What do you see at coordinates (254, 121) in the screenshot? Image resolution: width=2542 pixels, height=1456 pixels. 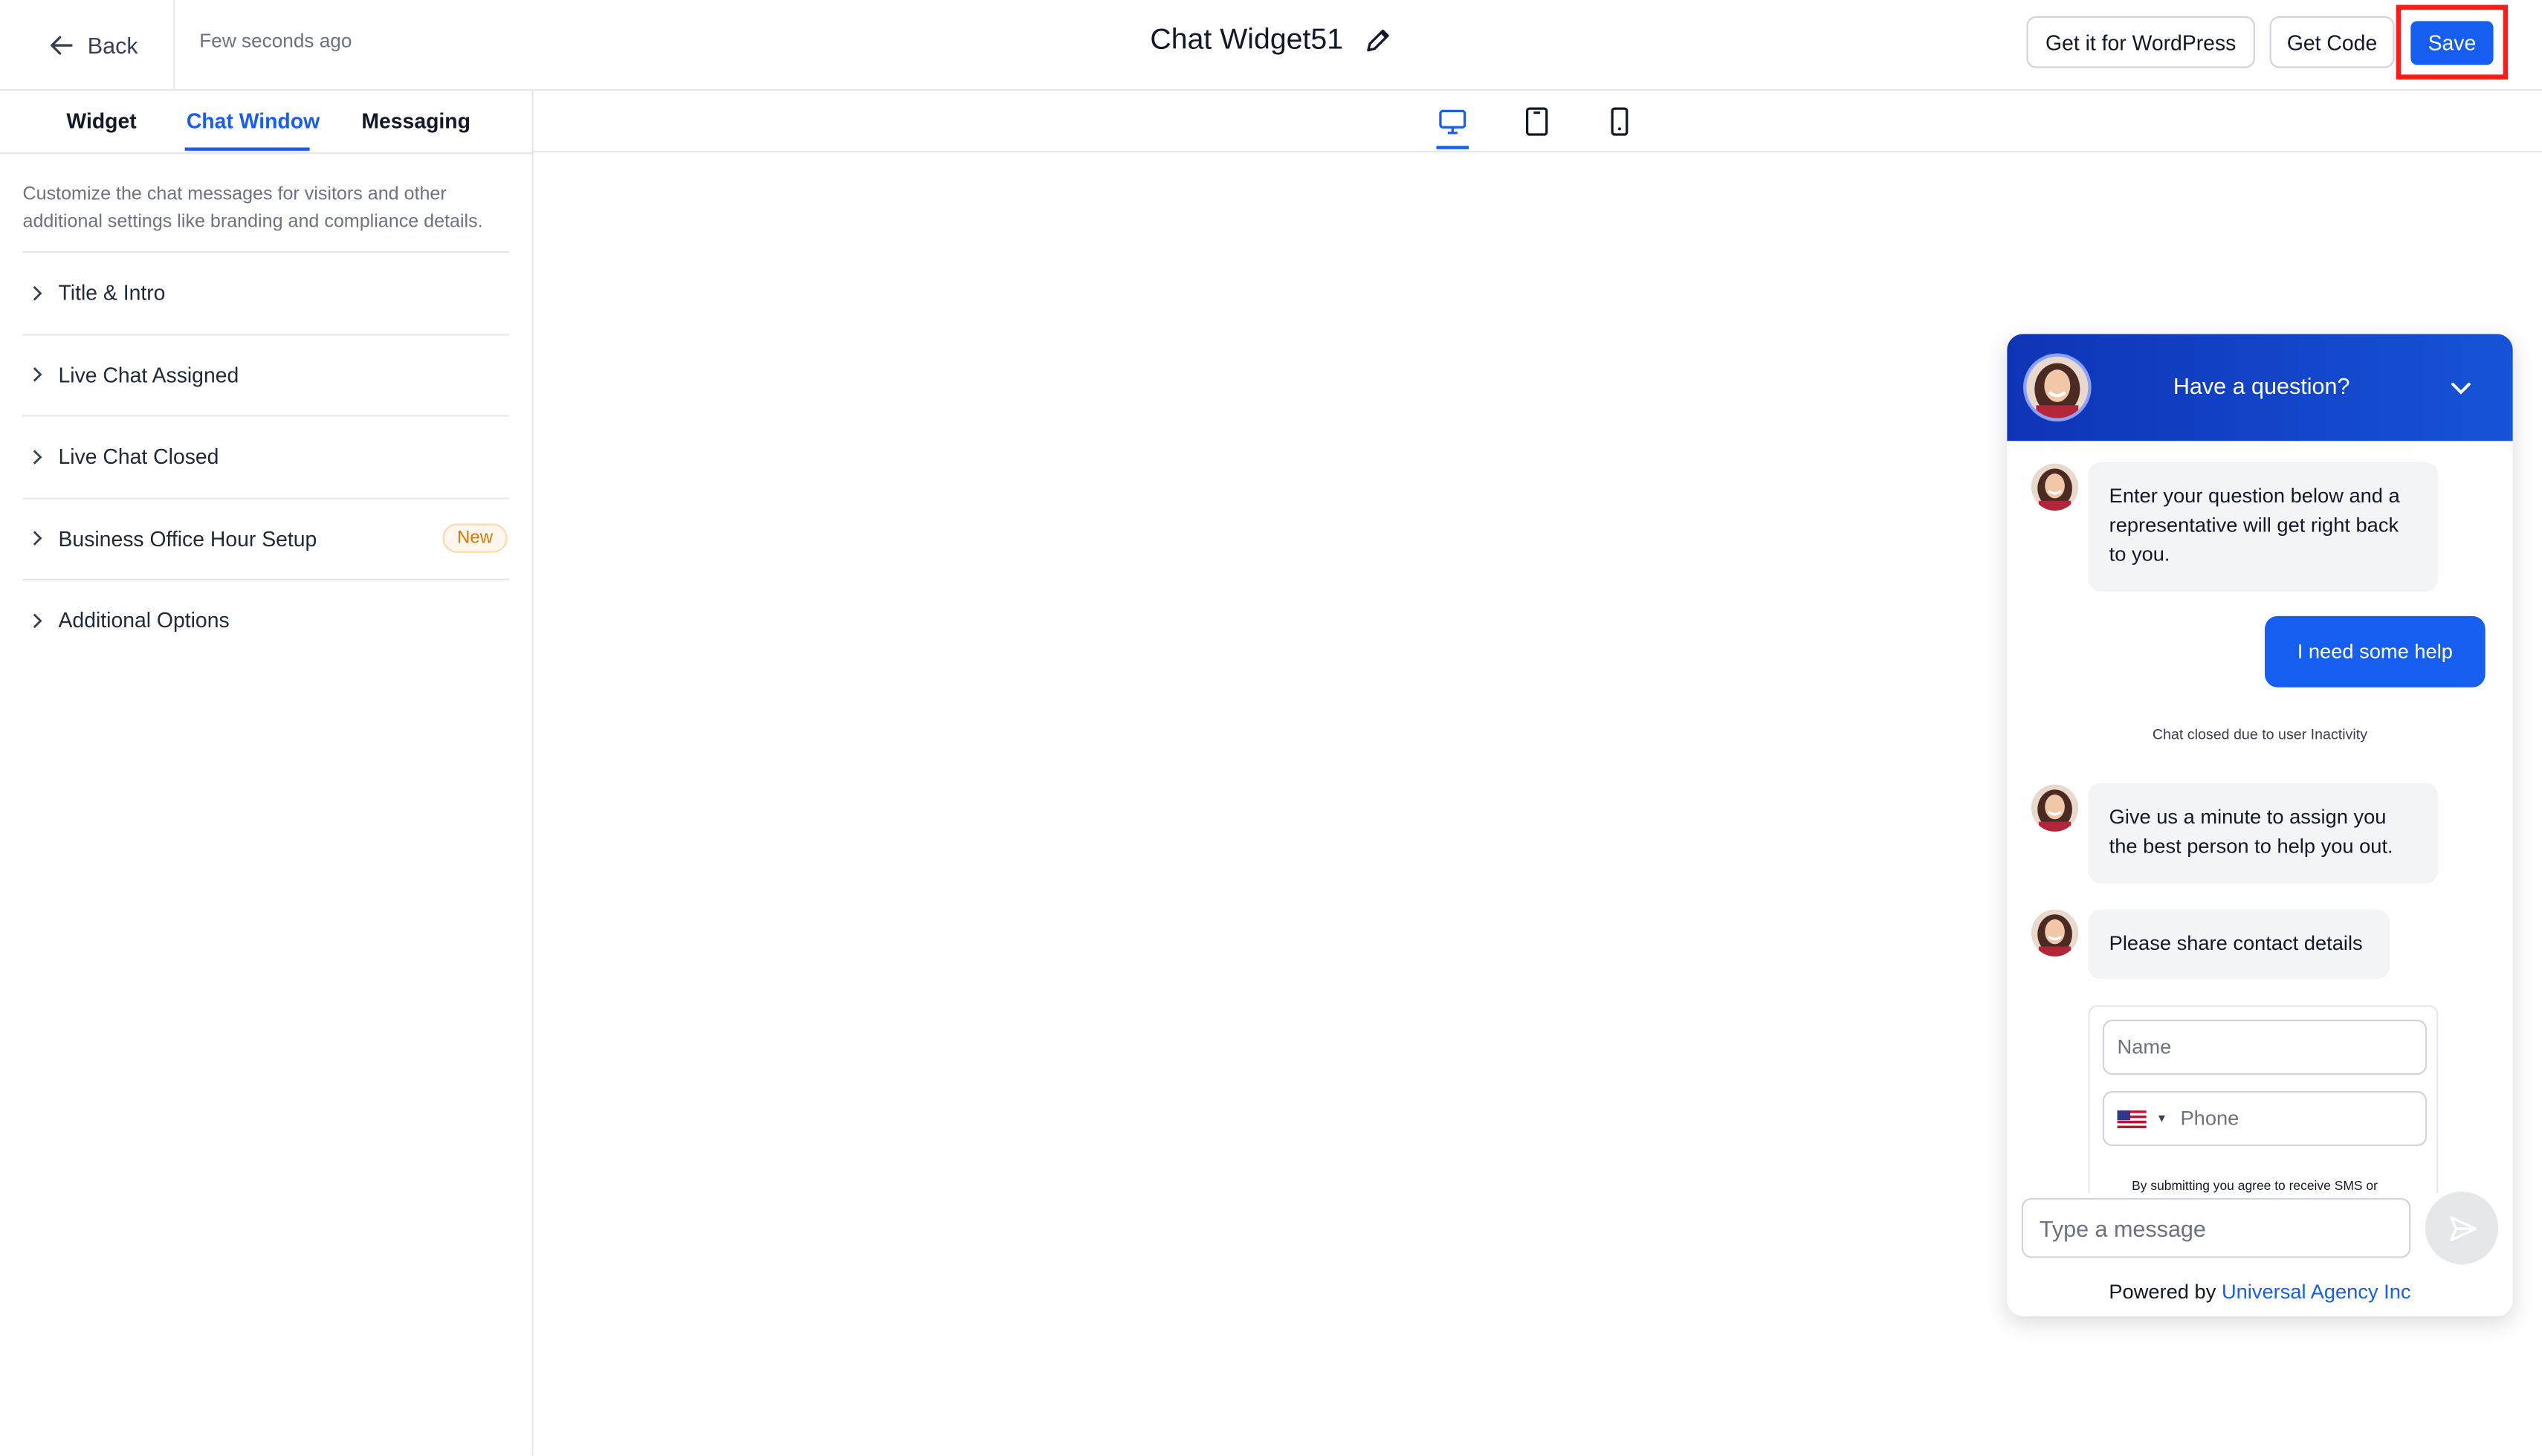 I see `tab-chat-window: Chat Window` at bounding box center [254, 121].